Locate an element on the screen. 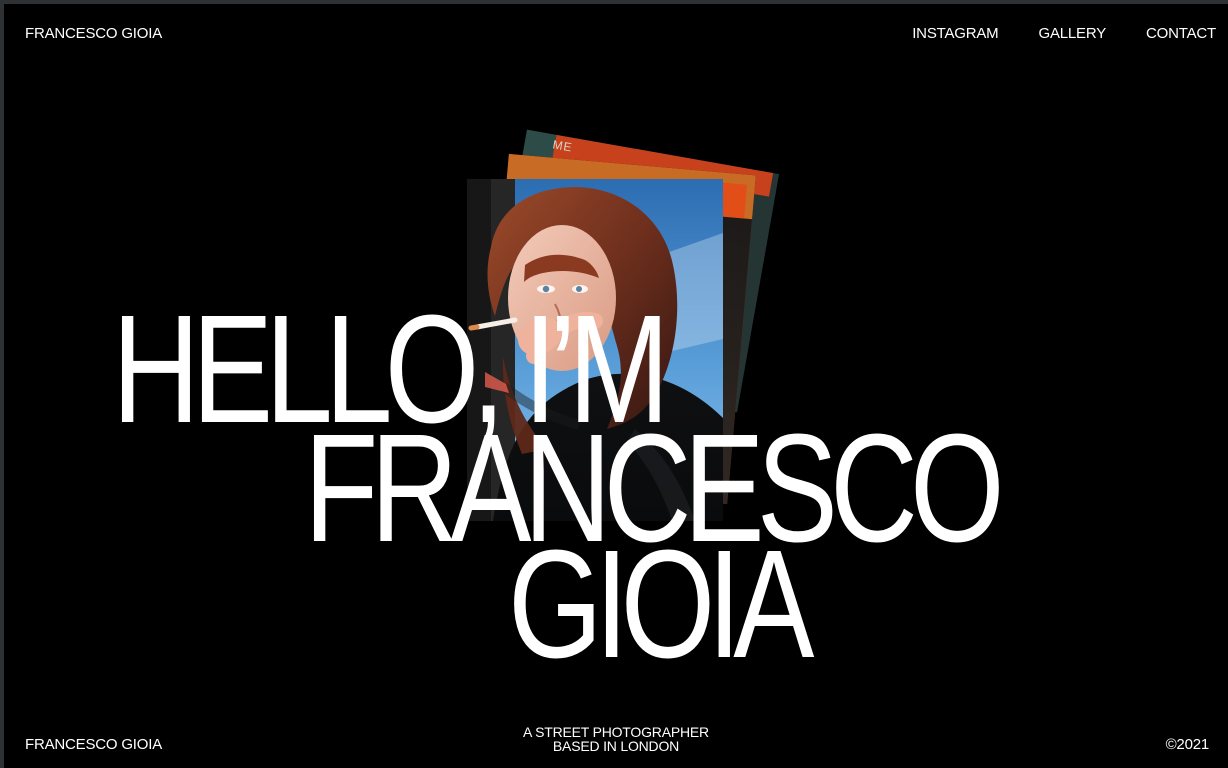 Image resolution: width=1228 pixels, height=768 pixels. portrait-left-iris is located at coordinates (546, 289).